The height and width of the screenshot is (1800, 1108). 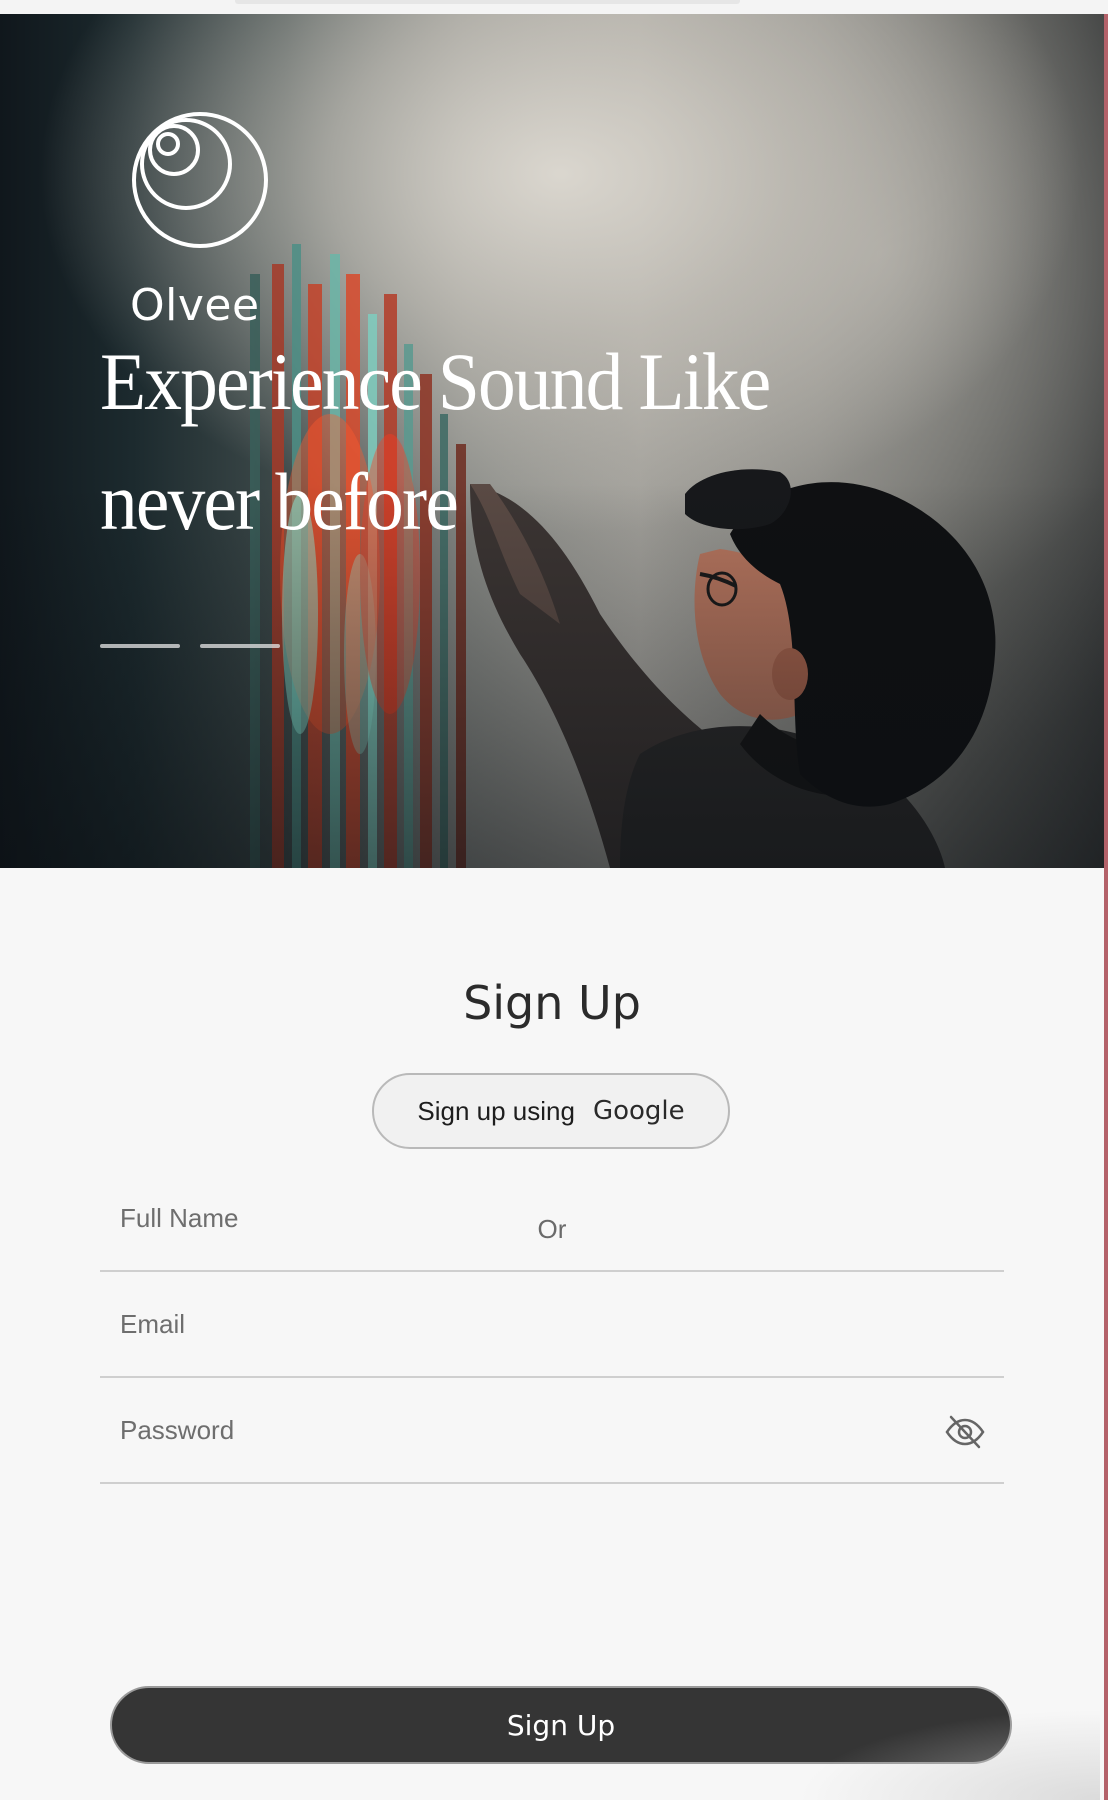 I want to click on hero-headline: Experience Sound Like never before, so click(x=449, y=442).